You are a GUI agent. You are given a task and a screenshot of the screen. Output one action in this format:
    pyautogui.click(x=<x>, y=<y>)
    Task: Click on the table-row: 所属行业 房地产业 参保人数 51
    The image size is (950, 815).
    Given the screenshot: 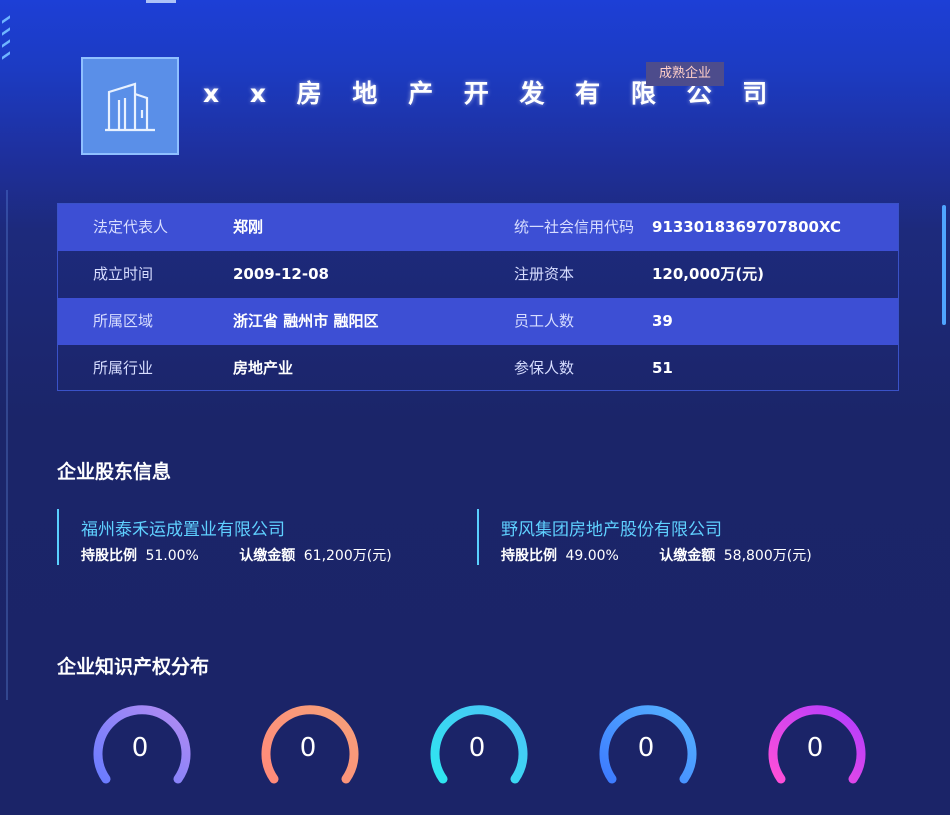 What is the action you would take?
    pyautogui.click(x=478, y=368)
    